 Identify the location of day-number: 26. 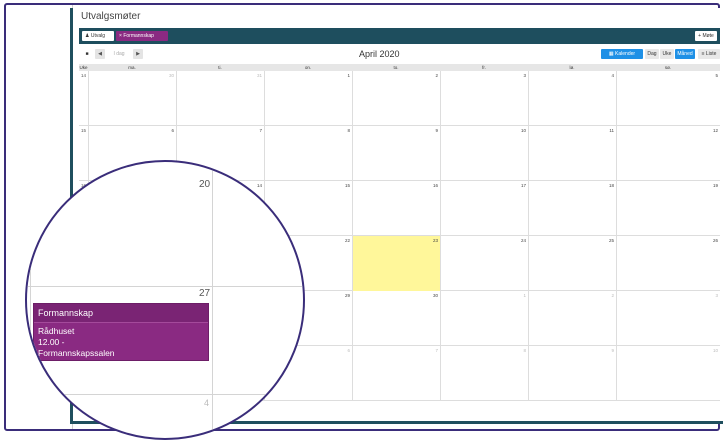
(715, 240).